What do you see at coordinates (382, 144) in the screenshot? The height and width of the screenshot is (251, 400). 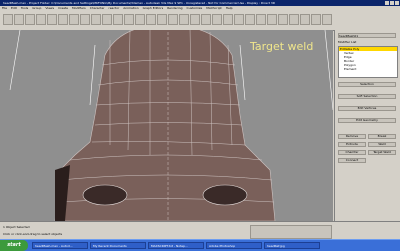 I see `edit-button: Weld` at bounding box center [382, 144].